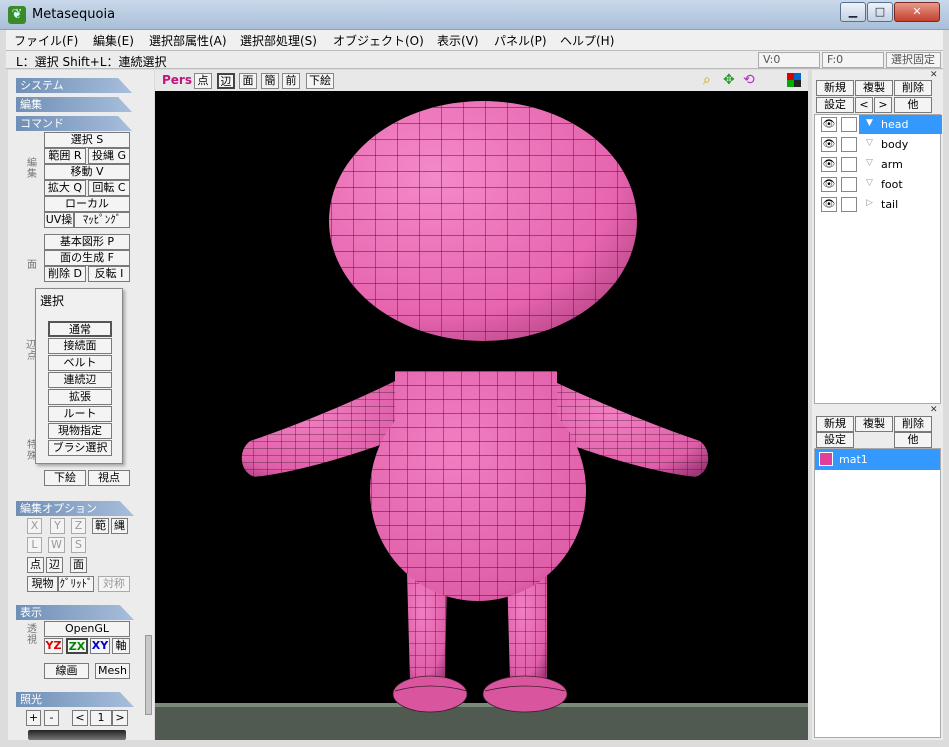 Image resolution: width=949 pixels, height=747 pixels. I want to click on maximize-button: □, so click(880, 12).